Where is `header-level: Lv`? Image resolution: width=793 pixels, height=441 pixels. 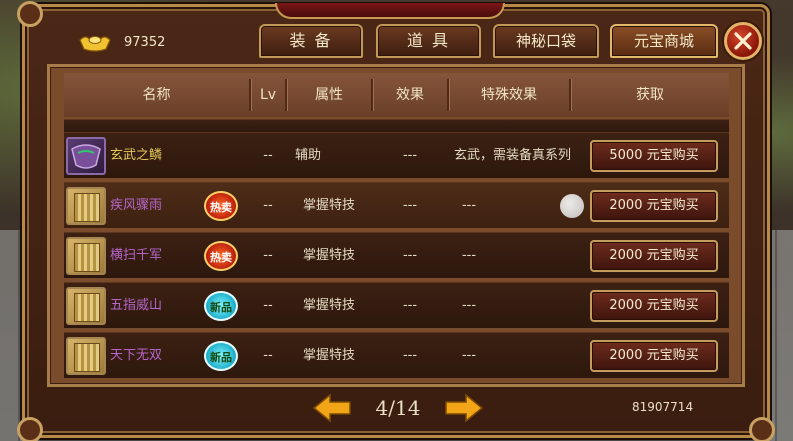 header-level: Lv is located at coordinates (268, 95).